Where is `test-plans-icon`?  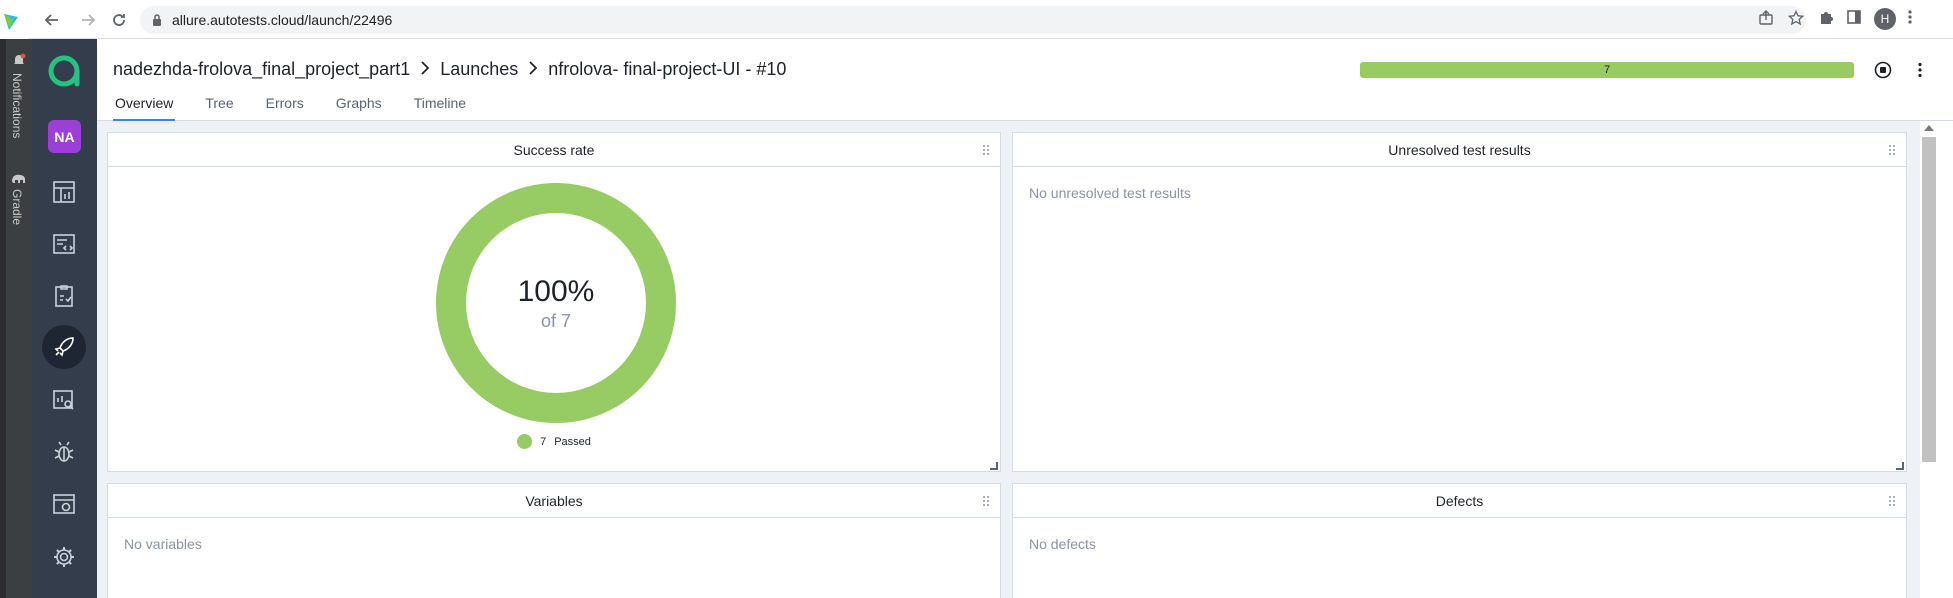 test-plans-icon is located at coordinates (64, 296).